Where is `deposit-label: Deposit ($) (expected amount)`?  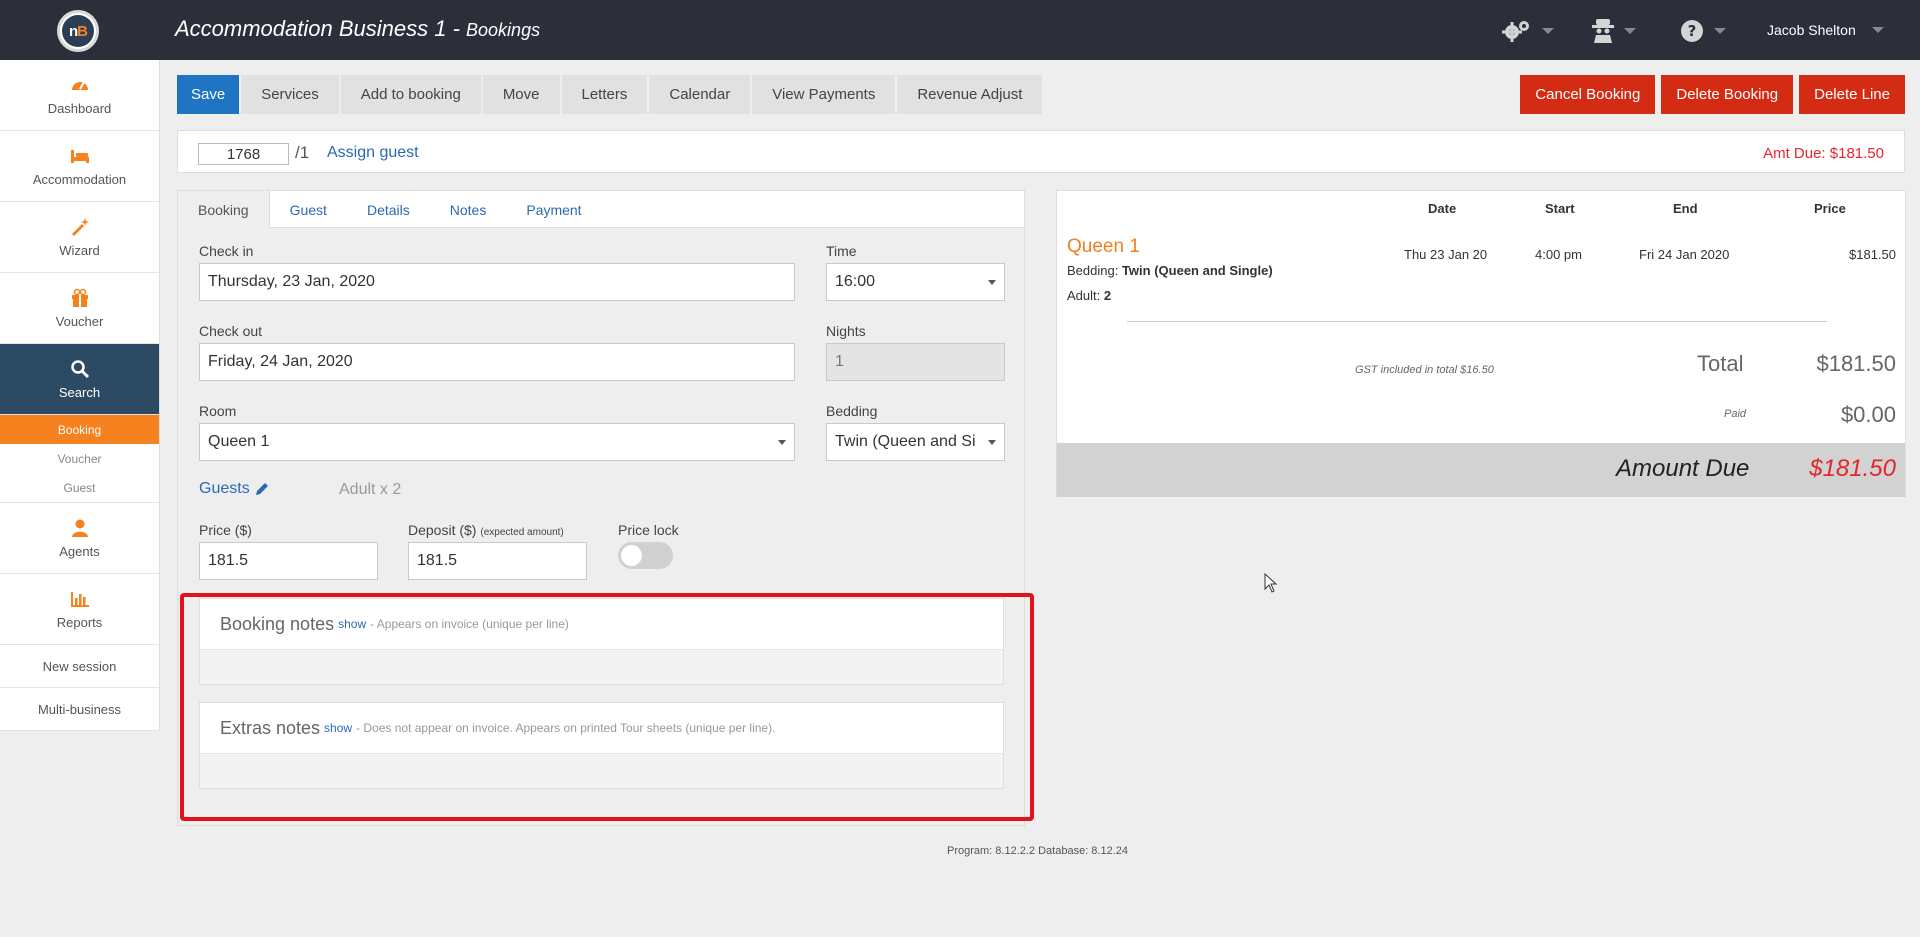
deposit-label: Deposit ($) (expected amount) is located at coordinates (486, 530).